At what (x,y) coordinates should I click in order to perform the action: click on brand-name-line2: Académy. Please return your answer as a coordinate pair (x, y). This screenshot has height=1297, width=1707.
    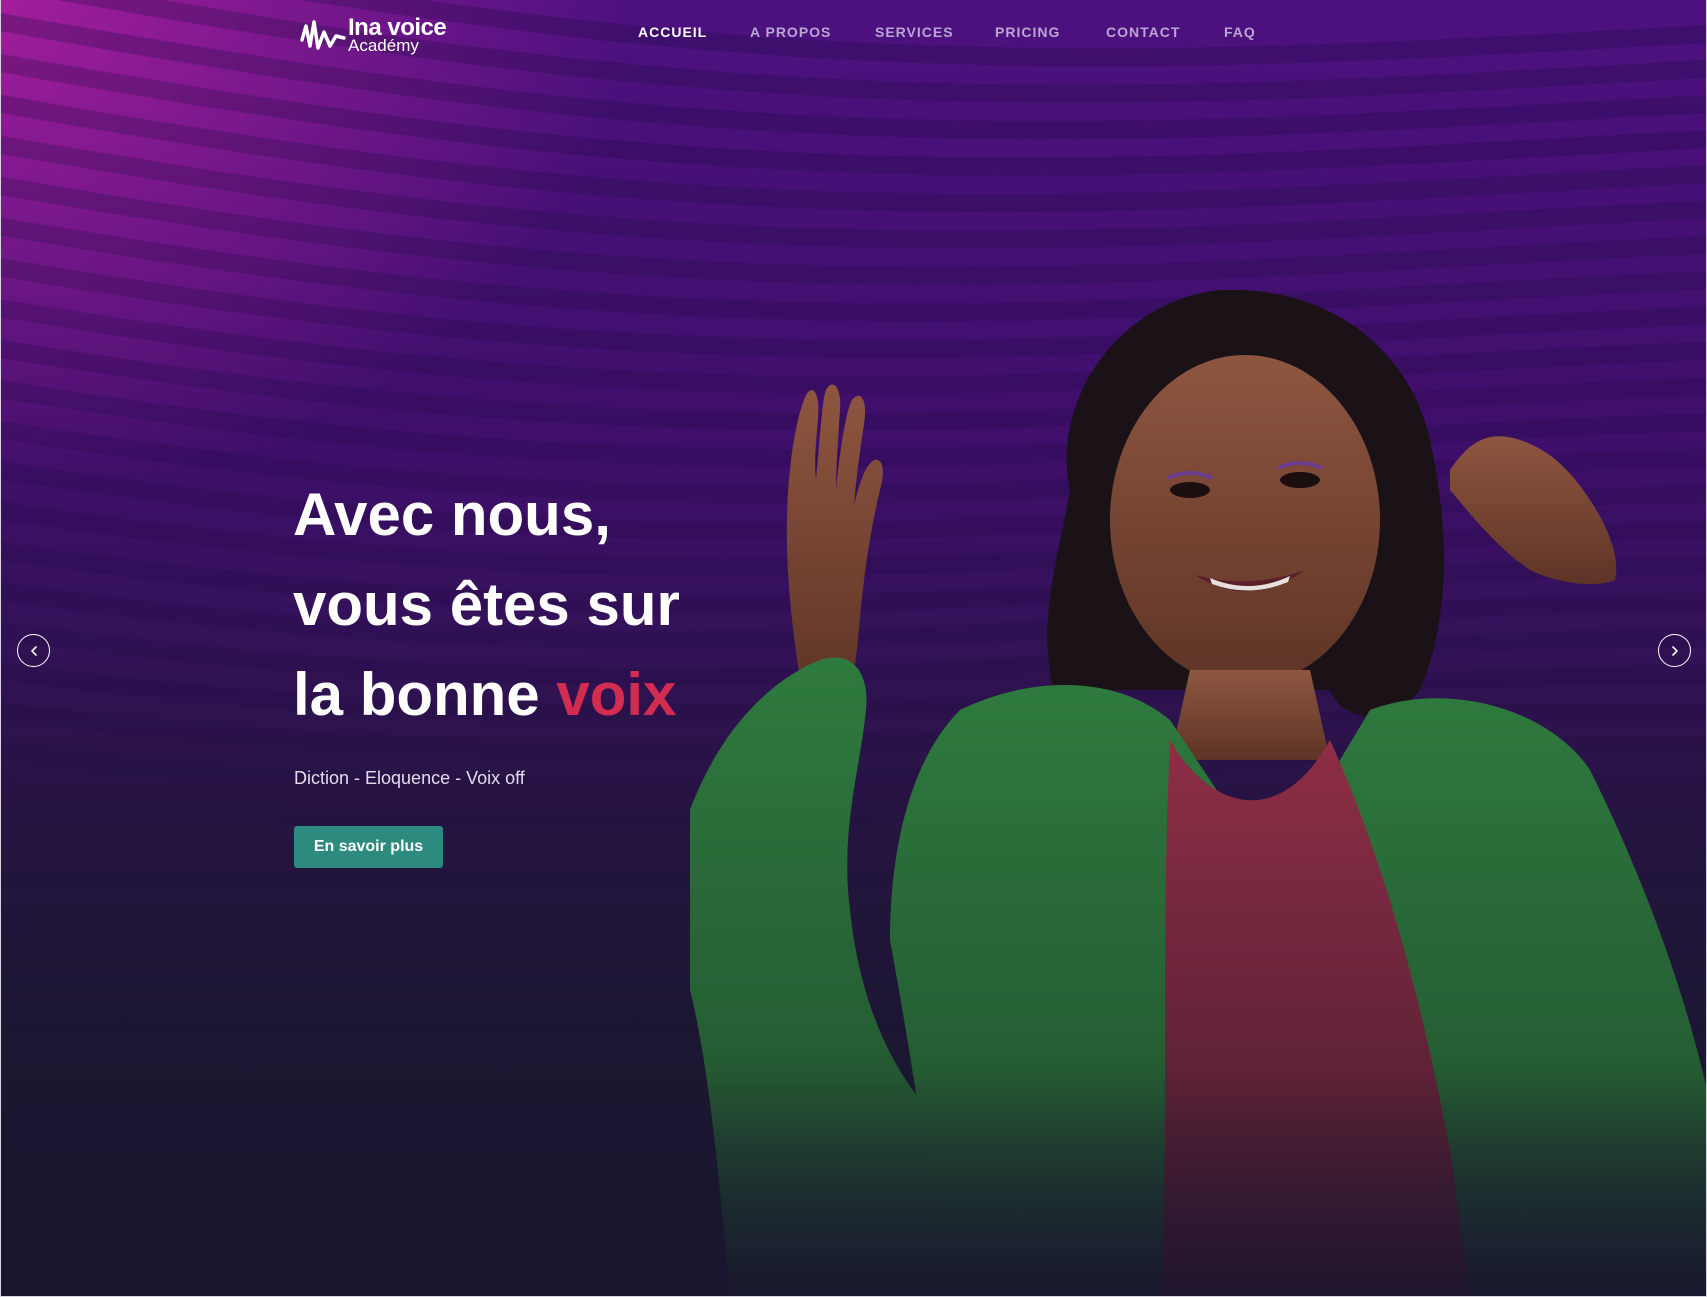
    Looking at the image, I should click on (383, 45).